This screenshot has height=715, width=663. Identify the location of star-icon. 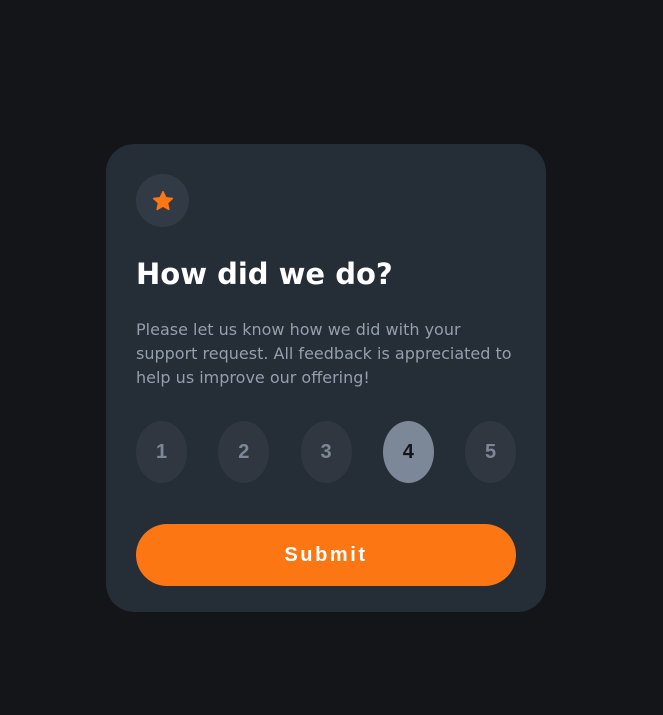
(162, 200).